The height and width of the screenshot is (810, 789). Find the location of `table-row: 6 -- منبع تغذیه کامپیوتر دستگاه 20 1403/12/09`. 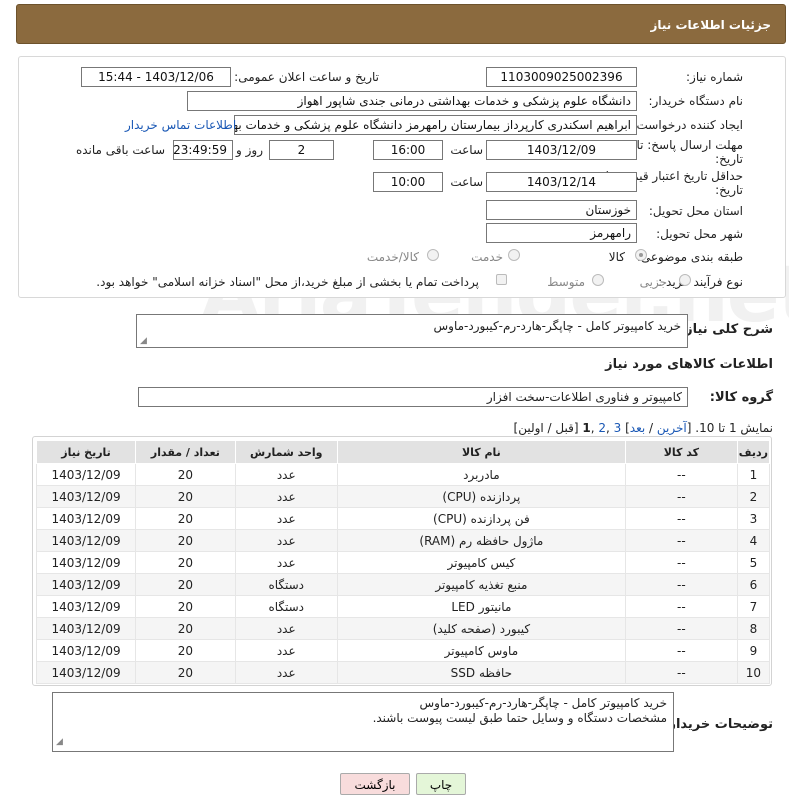

table-row: 6 -- منبع تغذیه کامپیوتر دستگاه 20 1403/12/09 is located at coordinates (403, 584).